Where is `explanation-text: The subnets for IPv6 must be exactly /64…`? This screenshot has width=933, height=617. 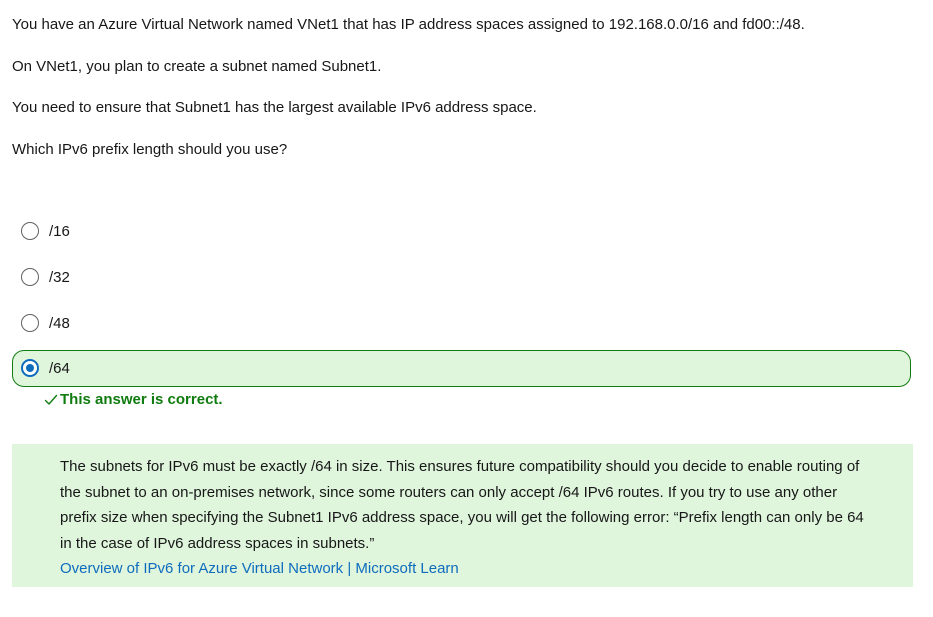 explanation-text: The subnets for IPv6 must be exactly /64… is located at coordinates (462, 505).